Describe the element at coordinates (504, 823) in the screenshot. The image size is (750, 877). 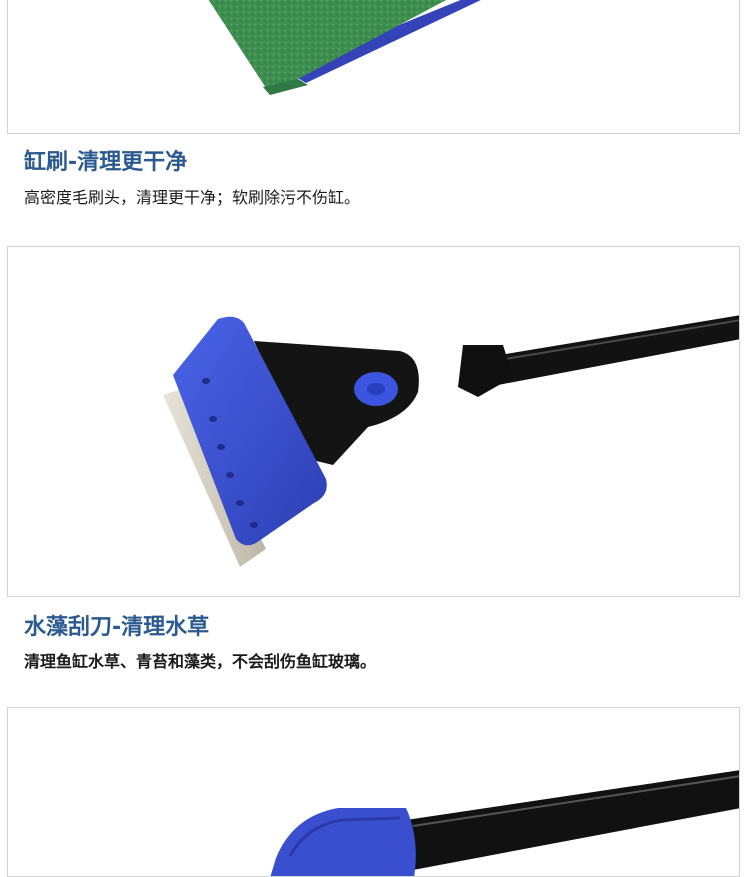
I see `handle-illustration` at that location.